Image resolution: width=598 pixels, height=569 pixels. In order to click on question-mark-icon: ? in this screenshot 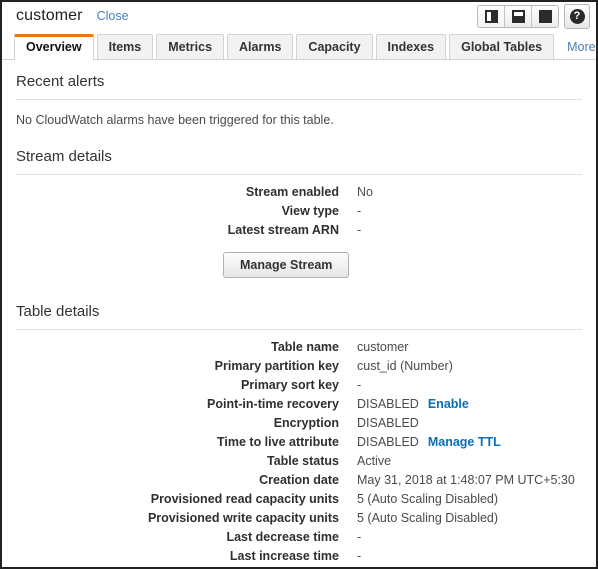, I will do `click(577, 16)`.